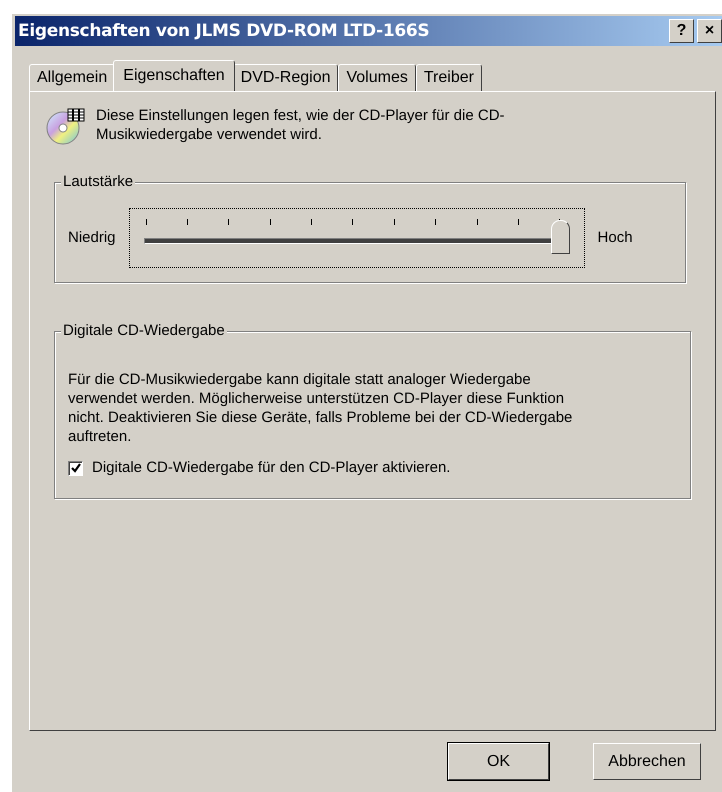  What do you see at coordinates (321, 408) in the screenshot?
I see `description-text: Für die CD-Musikwiedergabe kann digitale statt analoger Wiedergabe verwendet werden. Möglicherweise unterstützen CD-Player diese Funktion nicht. Deaktivieren Sie diese Geräte, falls Probleme bei der CD-Wiedergabe auftreten.` at bounding box center [321, 408].